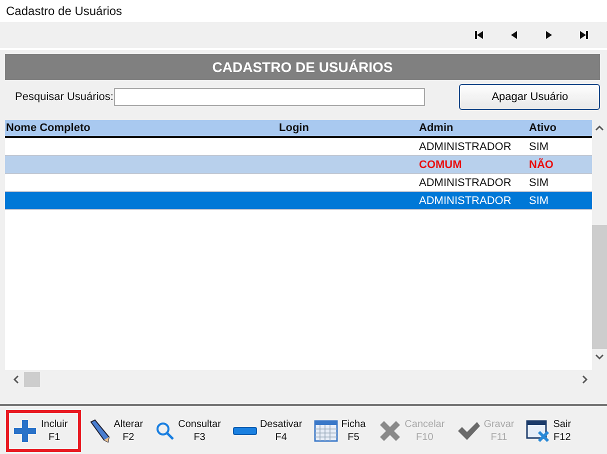 Image resolution: width=607 pixels, height=454 pixels. What do you see at coordinates (513, 35) in the screenshot?
I see `triangle-left-icon` at bounding box center [513, 35].